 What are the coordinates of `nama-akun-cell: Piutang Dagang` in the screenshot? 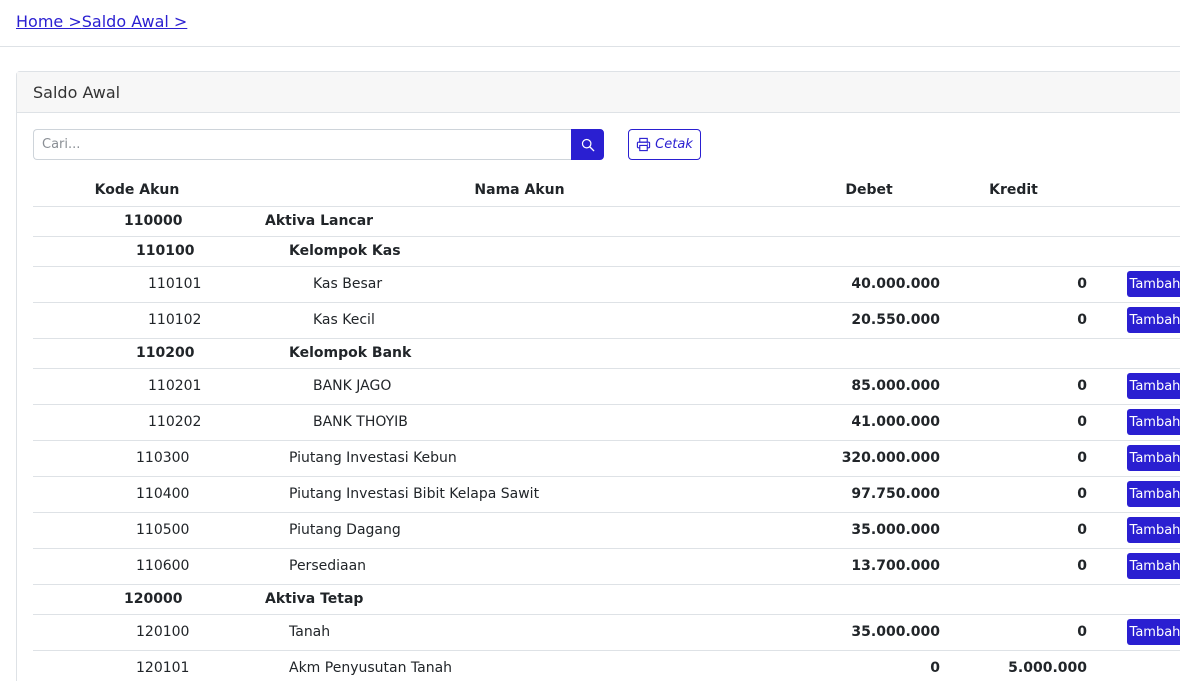 It's located at (519, 530).